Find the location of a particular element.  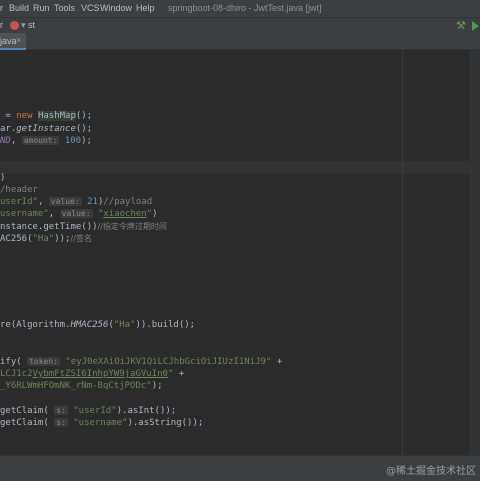

chevron-down-icon: ▾ is located at coordinates (23, 25).